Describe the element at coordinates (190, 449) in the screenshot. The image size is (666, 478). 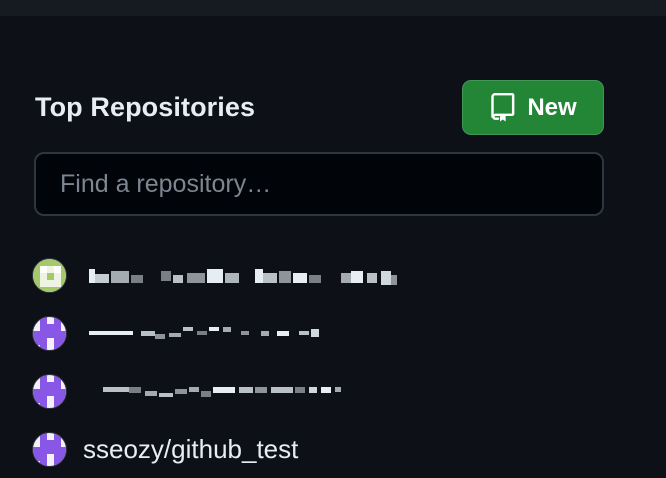
I see `repository-link: sseozy/github_test` at that location.